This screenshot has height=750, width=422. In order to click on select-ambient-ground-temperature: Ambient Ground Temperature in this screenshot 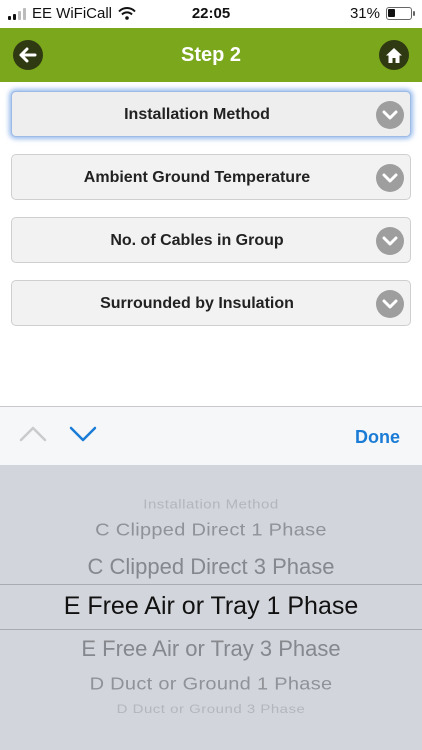, I will do `click(211, 177)`.